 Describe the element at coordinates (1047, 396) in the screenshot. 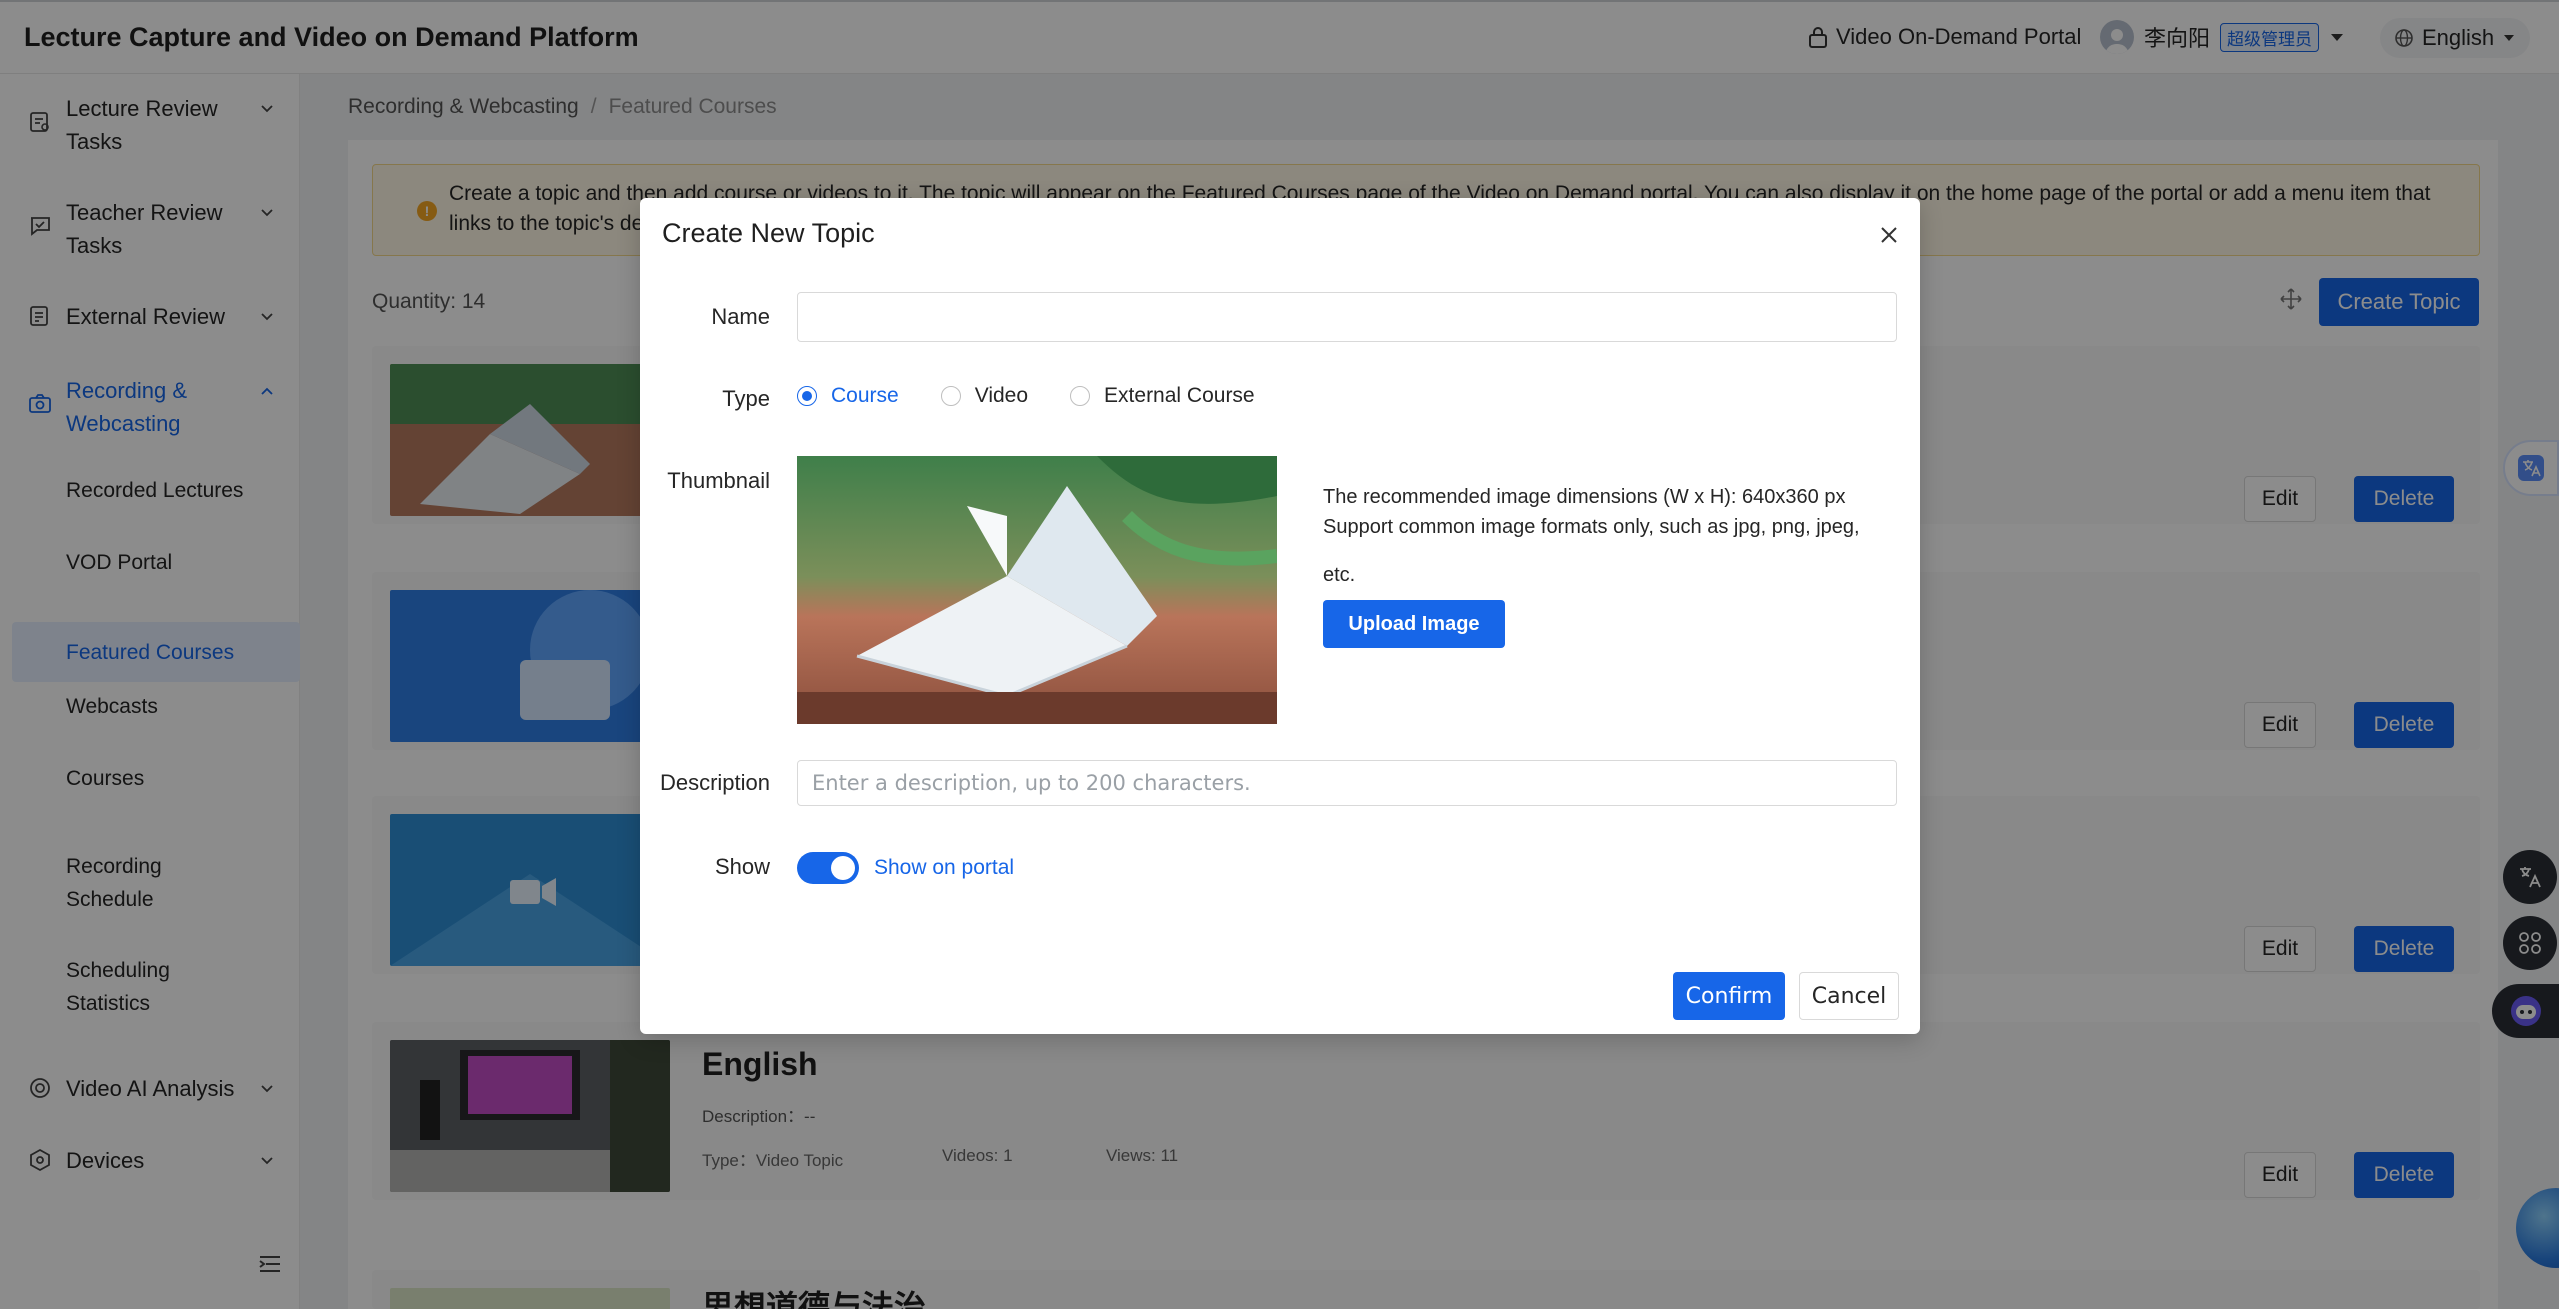

I see `type-radio-group: Course Video External Course` at that location.